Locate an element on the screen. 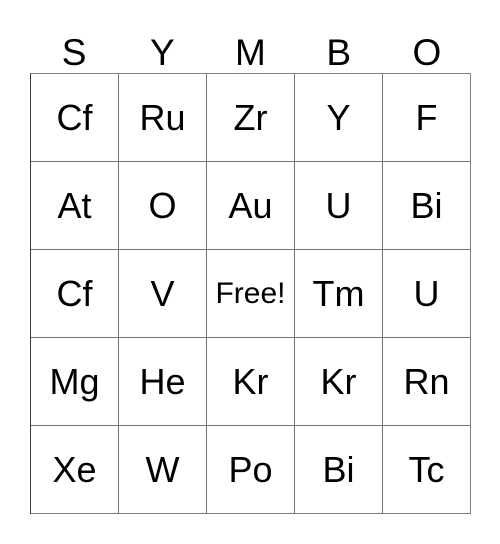  bingo-cell: Au is located at coordinates (251, 206).